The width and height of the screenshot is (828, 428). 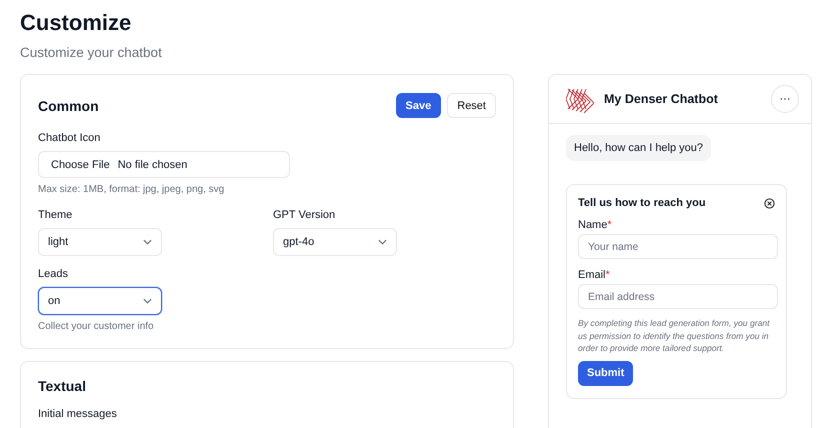 What do you see at coordinates (78, 414) in the screenshot?
I see `field-label: Initial messages` at bounding box center [78, 414].